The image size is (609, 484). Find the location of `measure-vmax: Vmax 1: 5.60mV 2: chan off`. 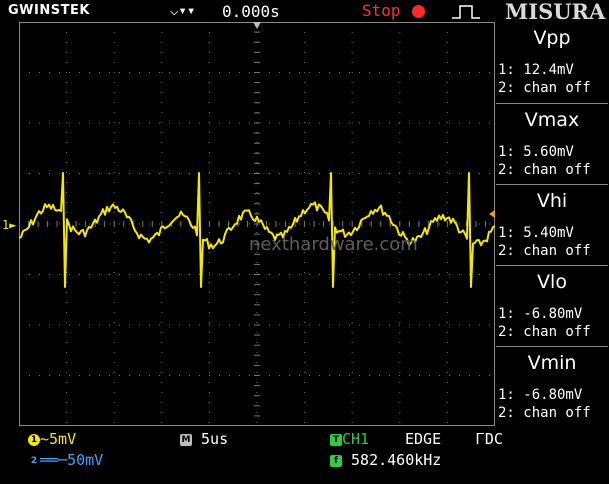

measure-vmax: Vmax 1: 5.60mV 2: chan off is located at coordinates (552, 143).